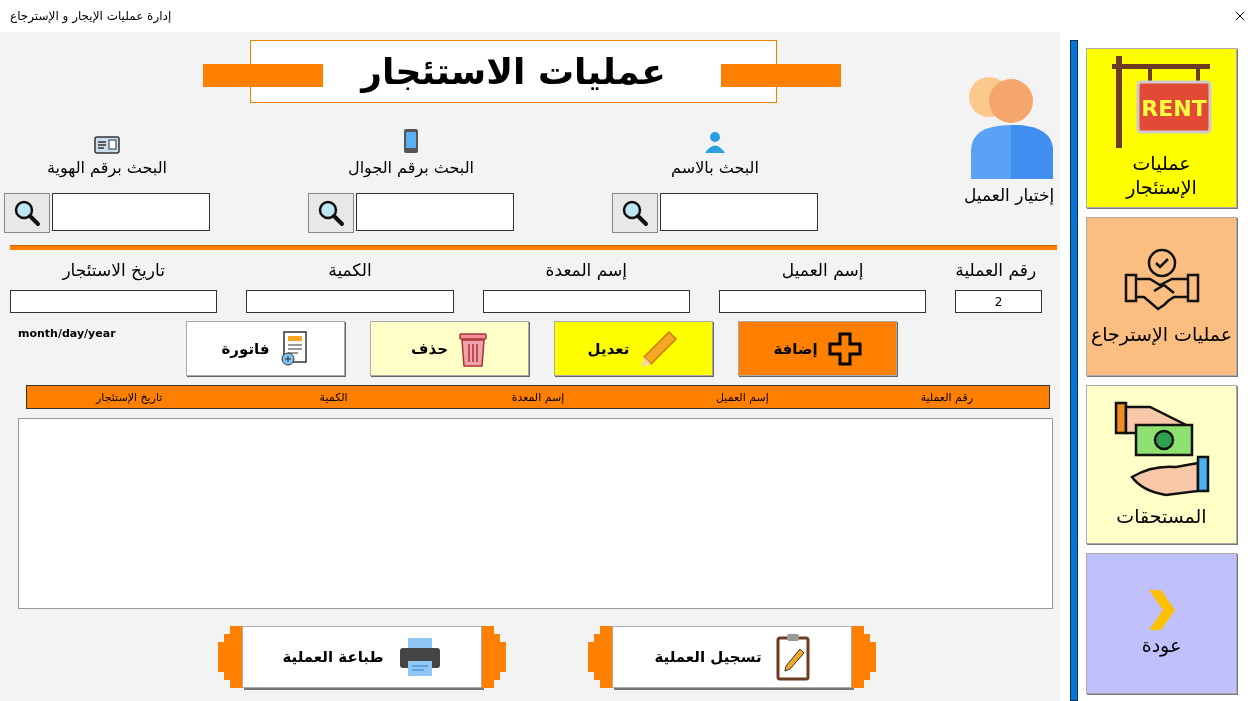 The width and height of the screenshot is (1252, 701). I want to click on edit-button: تعديل, so click(633, 348).